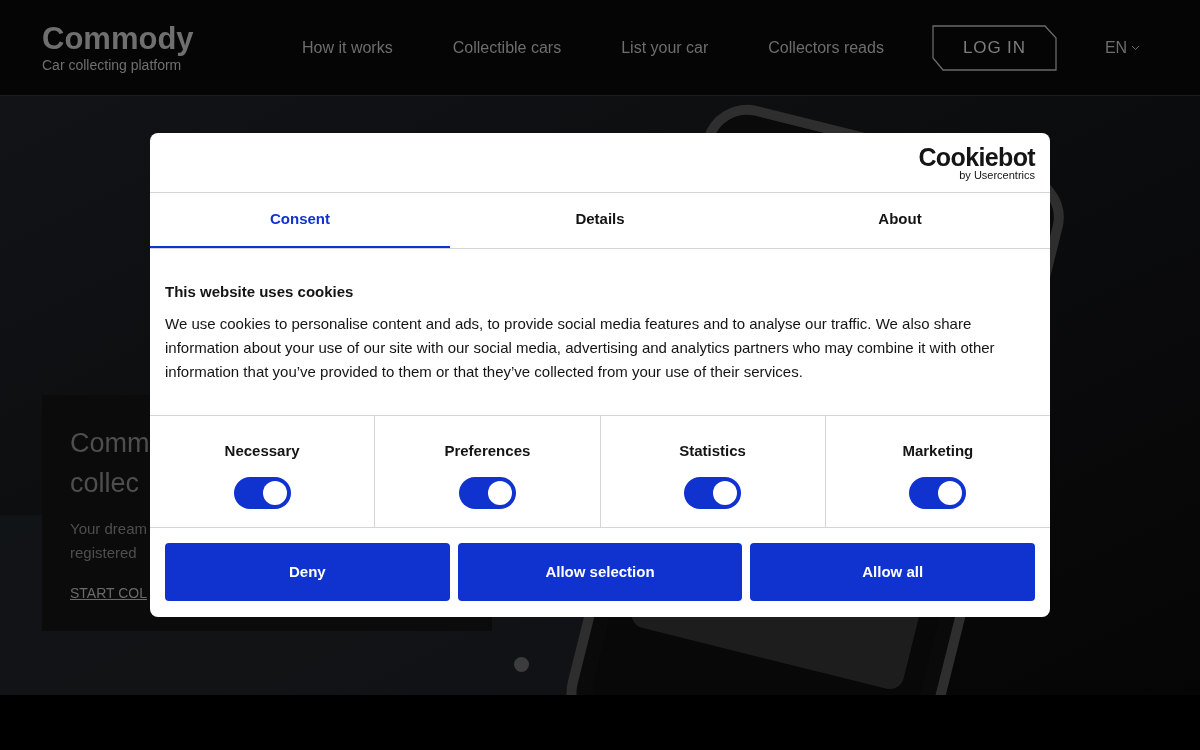 This screenshot has height=750, width=1200. I want to click on nav-link: List your car, so click(665, 47).